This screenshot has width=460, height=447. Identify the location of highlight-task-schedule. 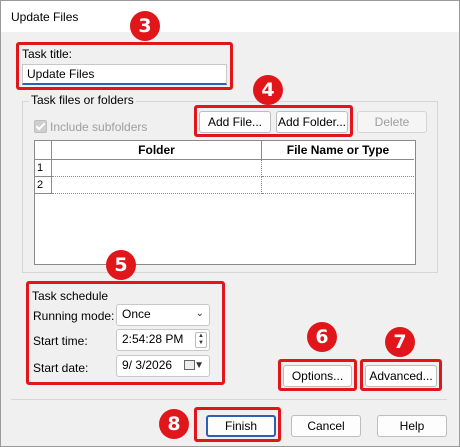
(125, 333).